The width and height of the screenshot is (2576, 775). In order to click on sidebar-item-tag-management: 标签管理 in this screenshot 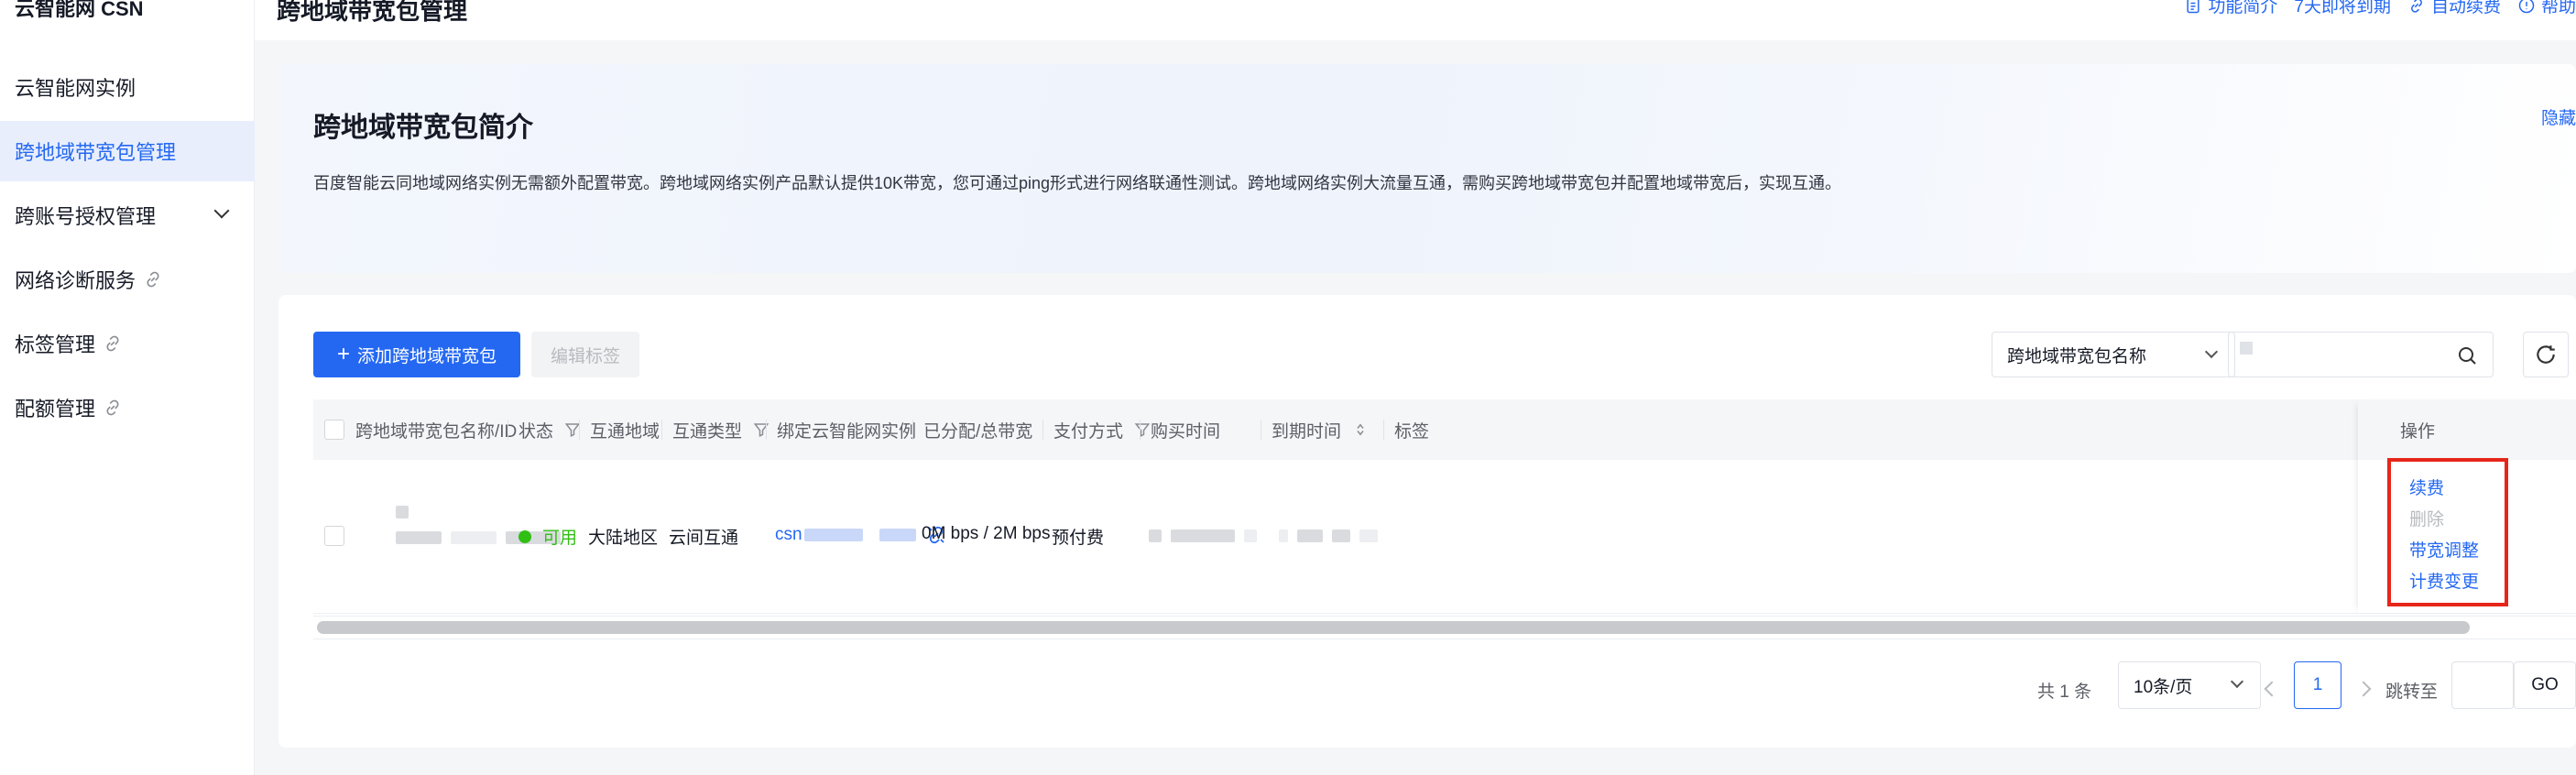, I will do `click(127, 343)`.